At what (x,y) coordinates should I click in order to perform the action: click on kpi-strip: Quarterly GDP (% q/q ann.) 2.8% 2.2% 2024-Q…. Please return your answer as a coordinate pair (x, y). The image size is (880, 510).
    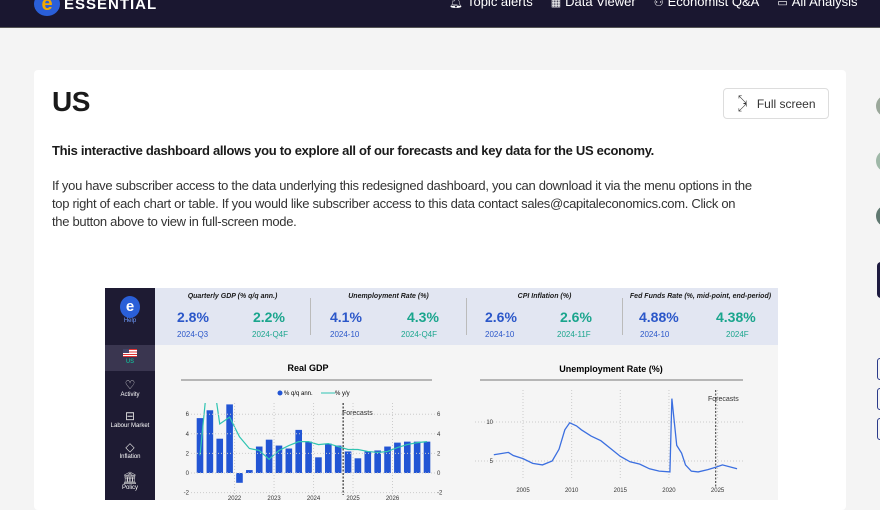
    Looking at the image, I should click on (466, 316).